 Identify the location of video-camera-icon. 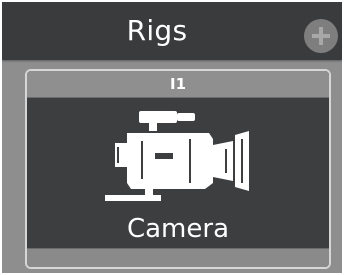
(177, 156).